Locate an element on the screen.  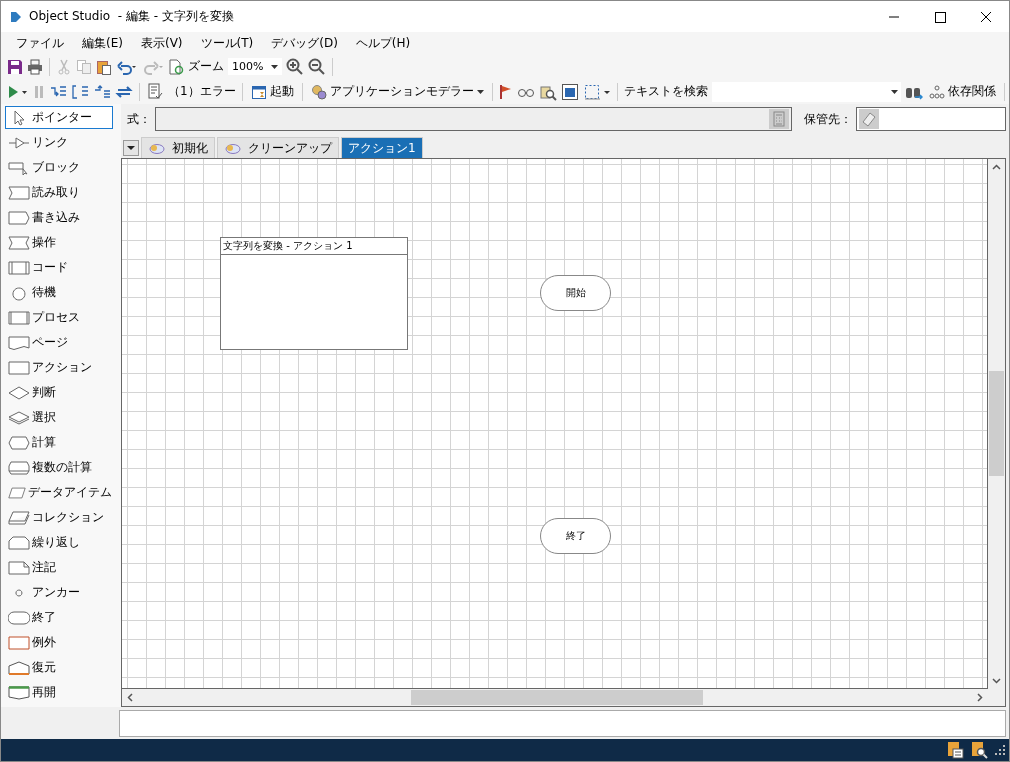
menu-item: ヘルプ(H) is located at coordinates (383, 43).